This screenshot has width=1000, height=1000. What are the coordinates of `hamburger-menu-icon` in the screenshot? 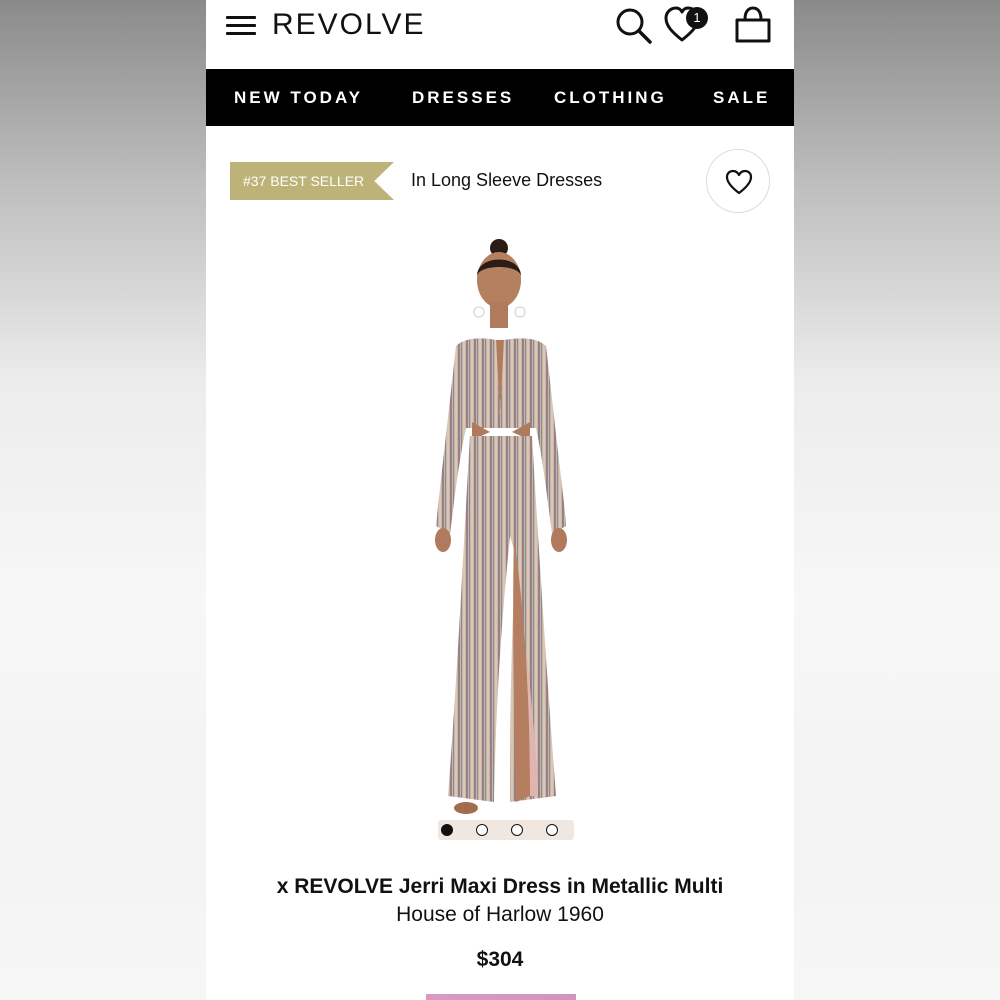 It's located at (241, 26).